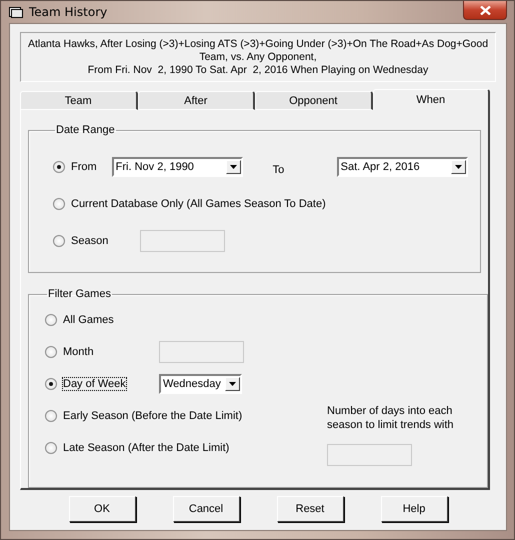  I want to click on window-icon, so click(16, 12).